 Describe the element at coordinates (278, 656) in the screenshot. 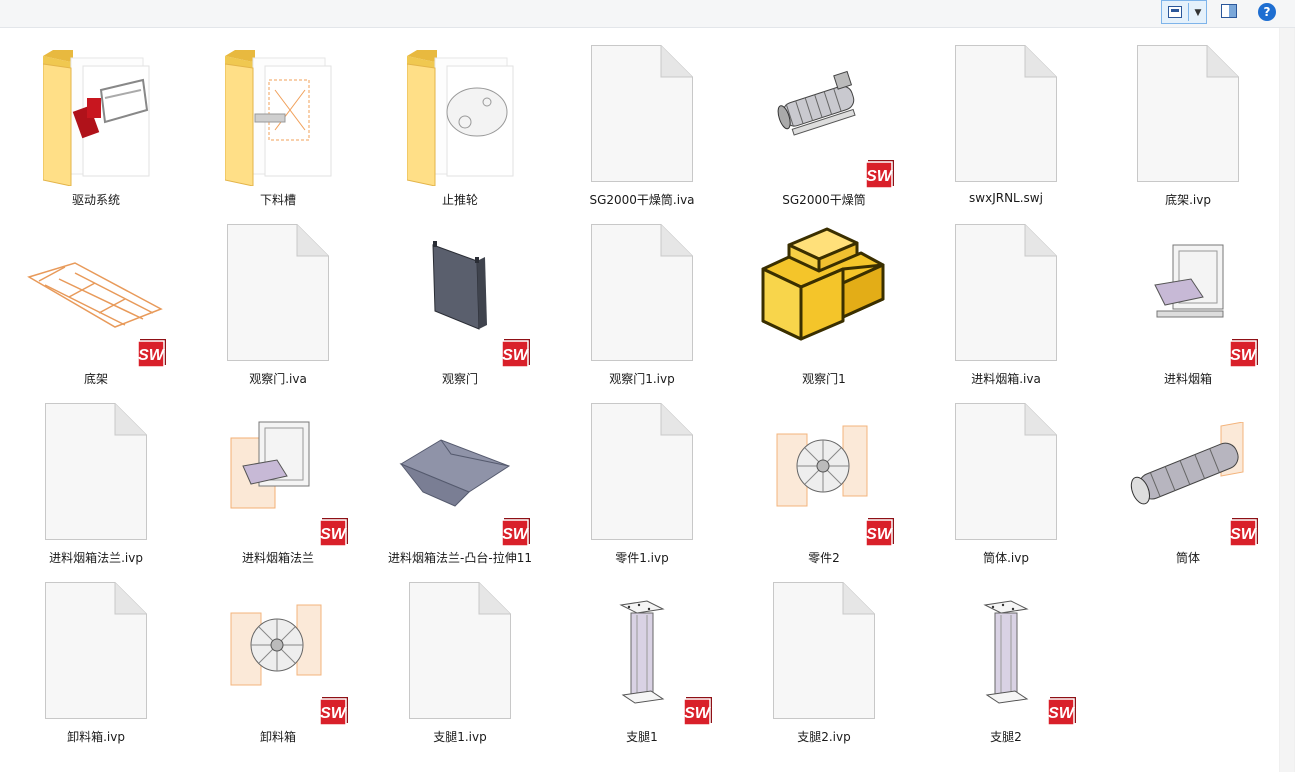

I see `file-item: SW 卸料箱` at that location.